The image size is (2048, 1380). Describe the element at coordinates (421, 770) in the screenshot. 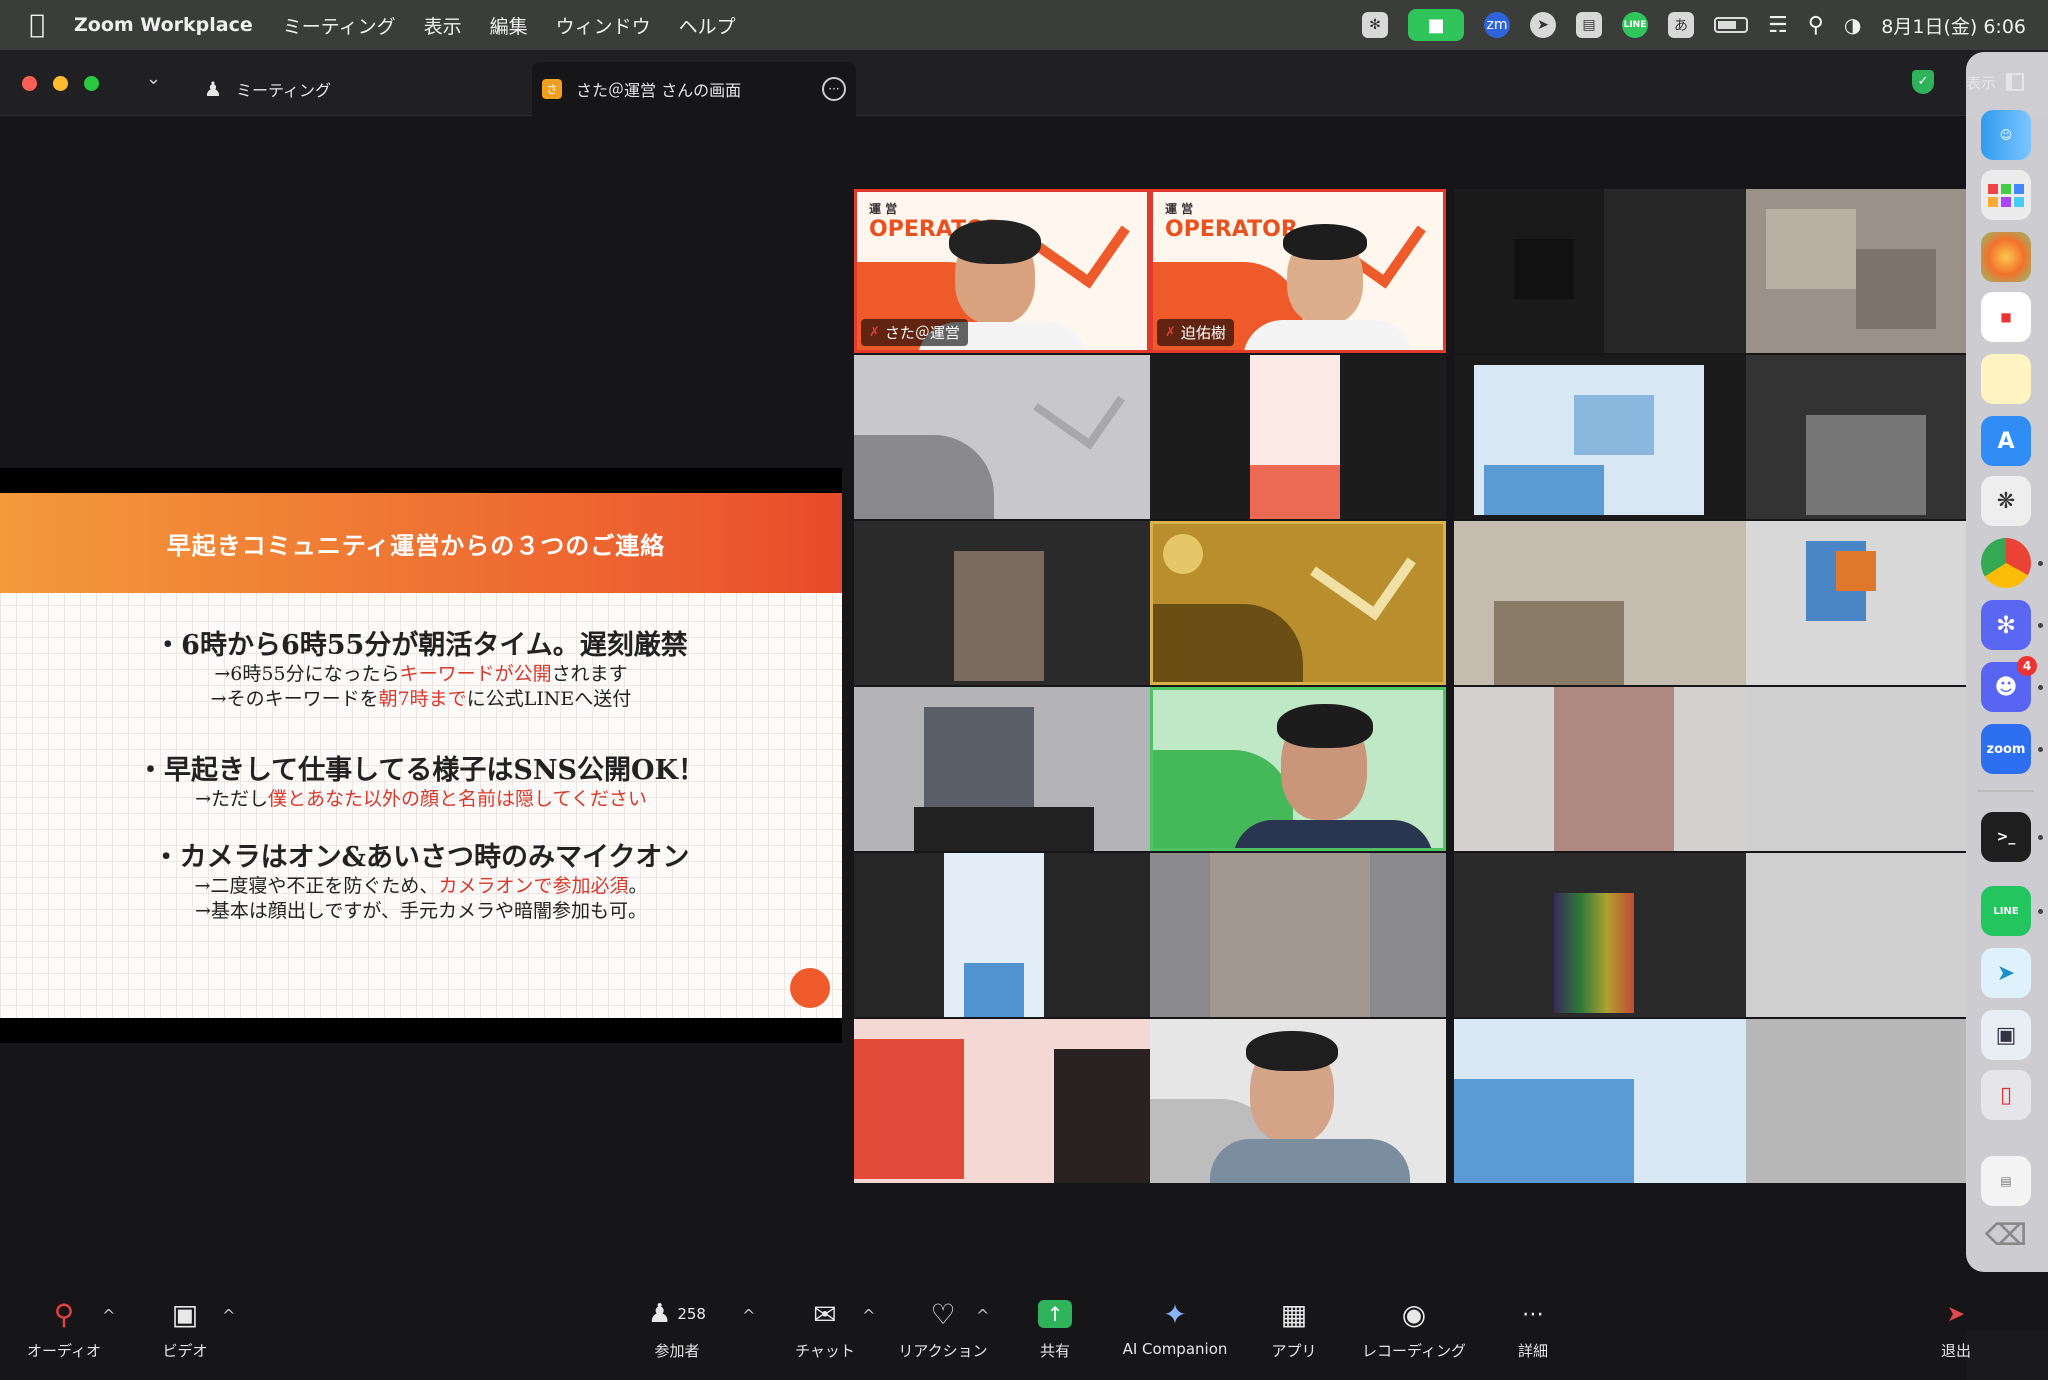

I see `slide-heading-2: ・早起きして仕事してる様子はSNS公開OK！` at that location.